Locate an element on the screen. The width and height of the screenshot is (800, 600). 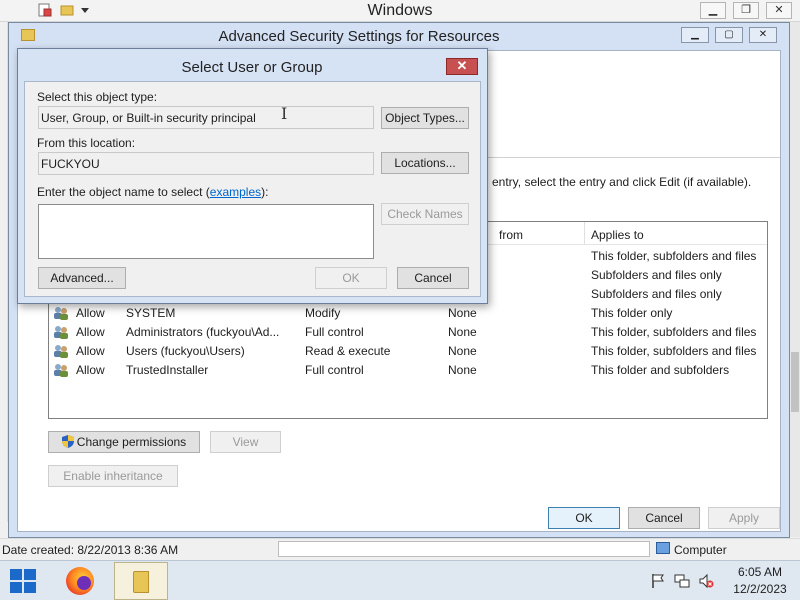
scrollbar is located at coordinates (795, 279).